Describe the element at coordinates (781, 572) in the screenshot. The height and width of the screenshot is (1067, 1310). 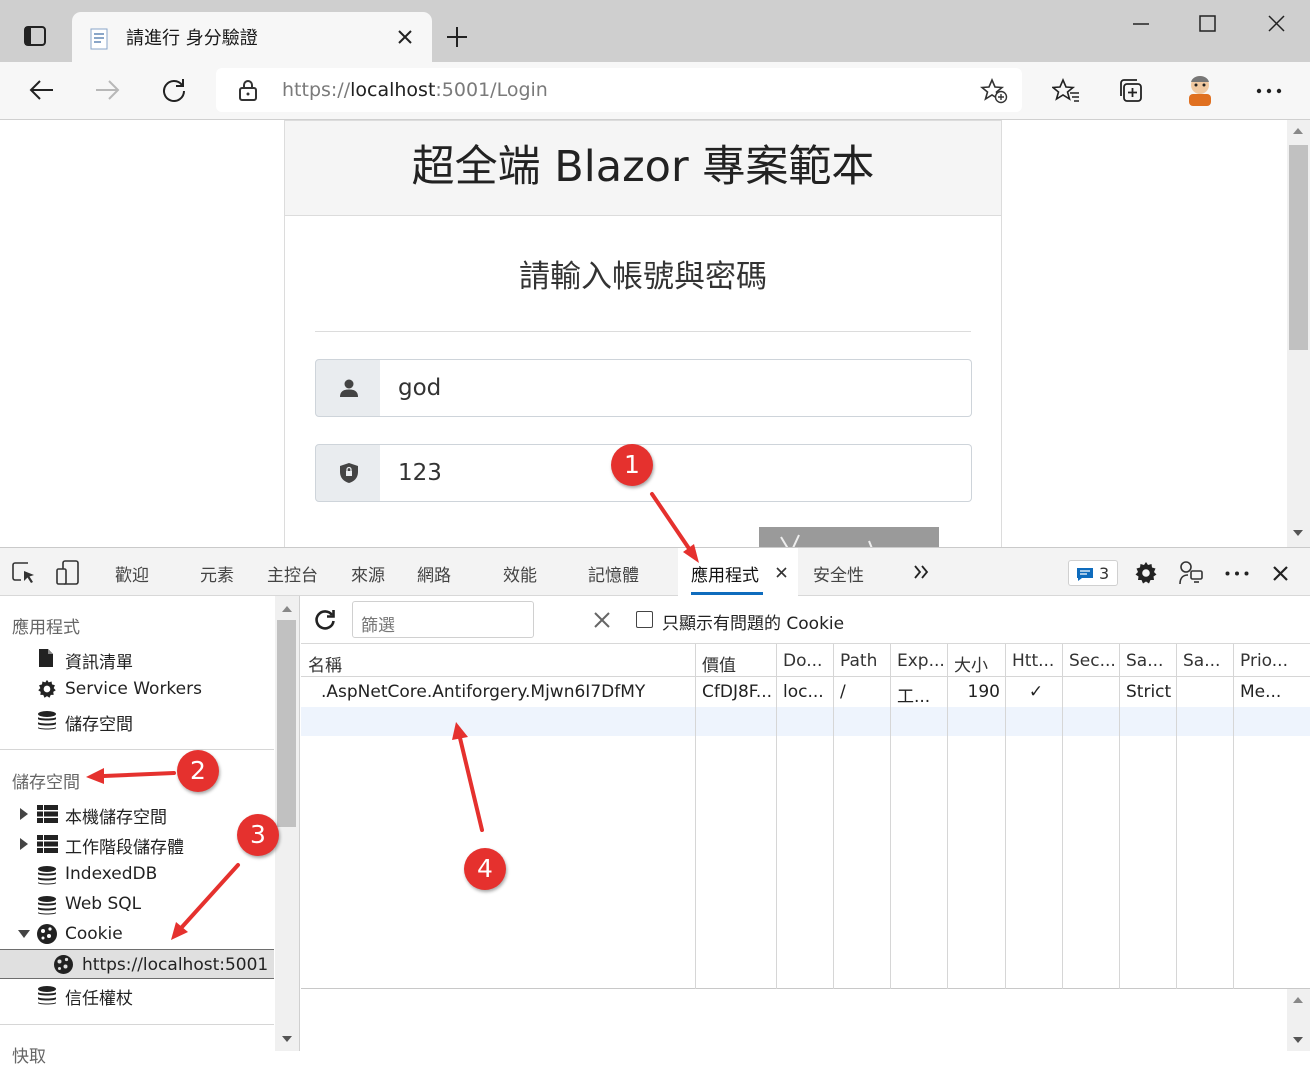
I see `close-panel-icon` at that location.